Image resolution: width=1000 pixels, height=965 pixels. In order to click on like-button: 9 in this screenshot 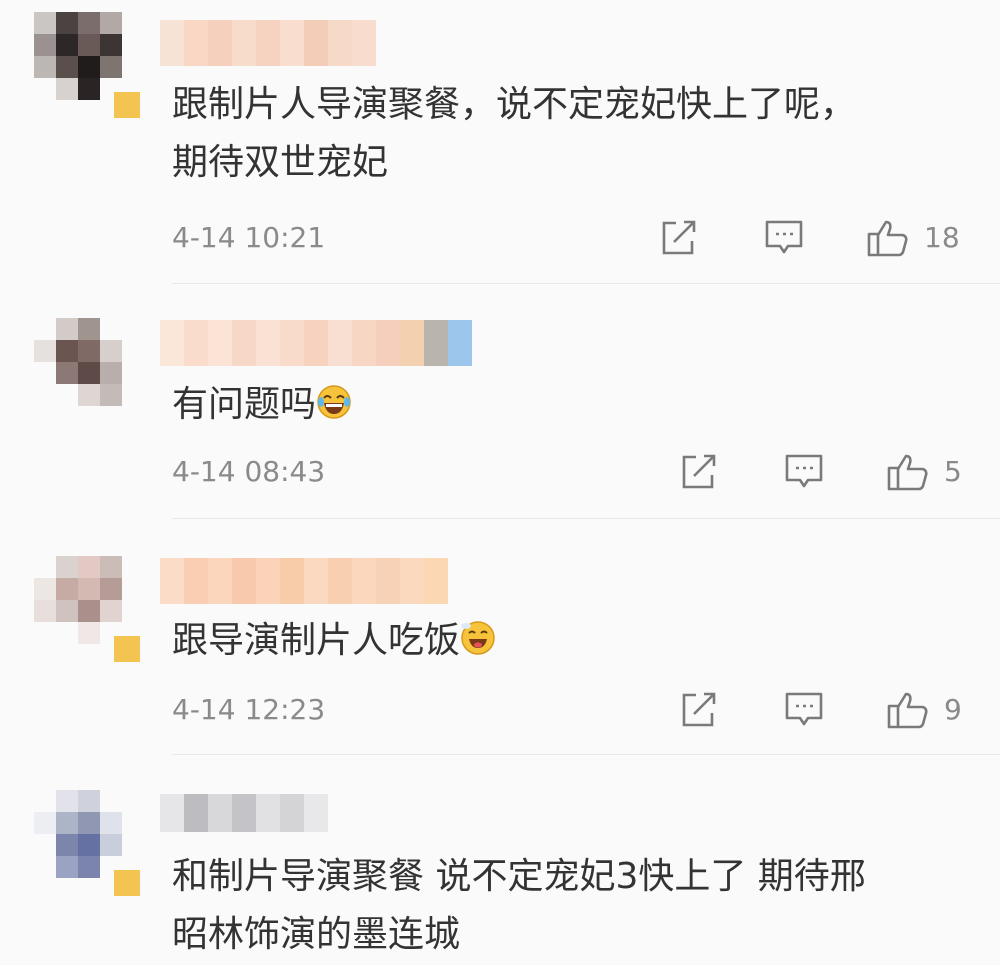, I will do `click(924, 710)`.